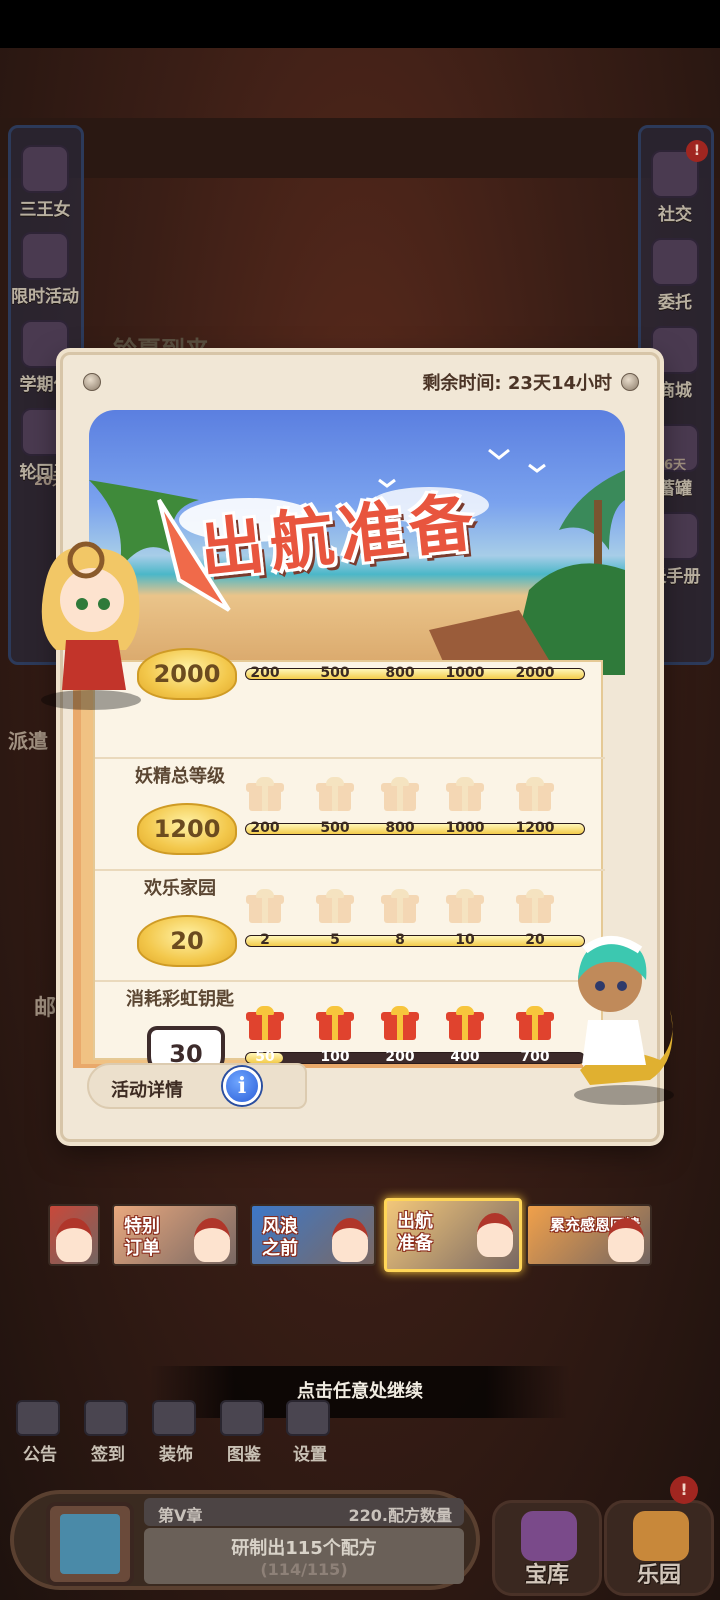  What do you see at coordinates (684, 1490) in the screenshot?
I see `paradise-alert-badge: !` at bounding box center [684, 1490].